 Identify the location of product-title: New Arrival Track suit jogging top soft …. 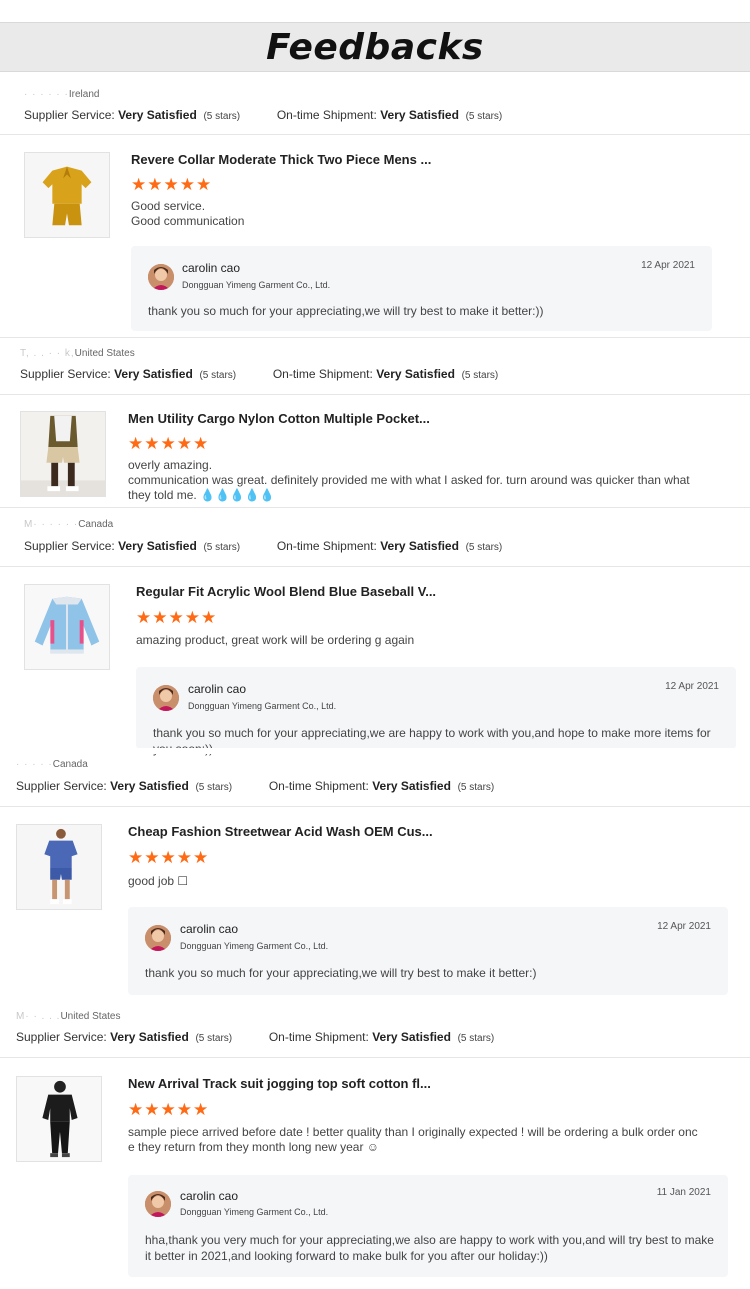
(279, 1083).